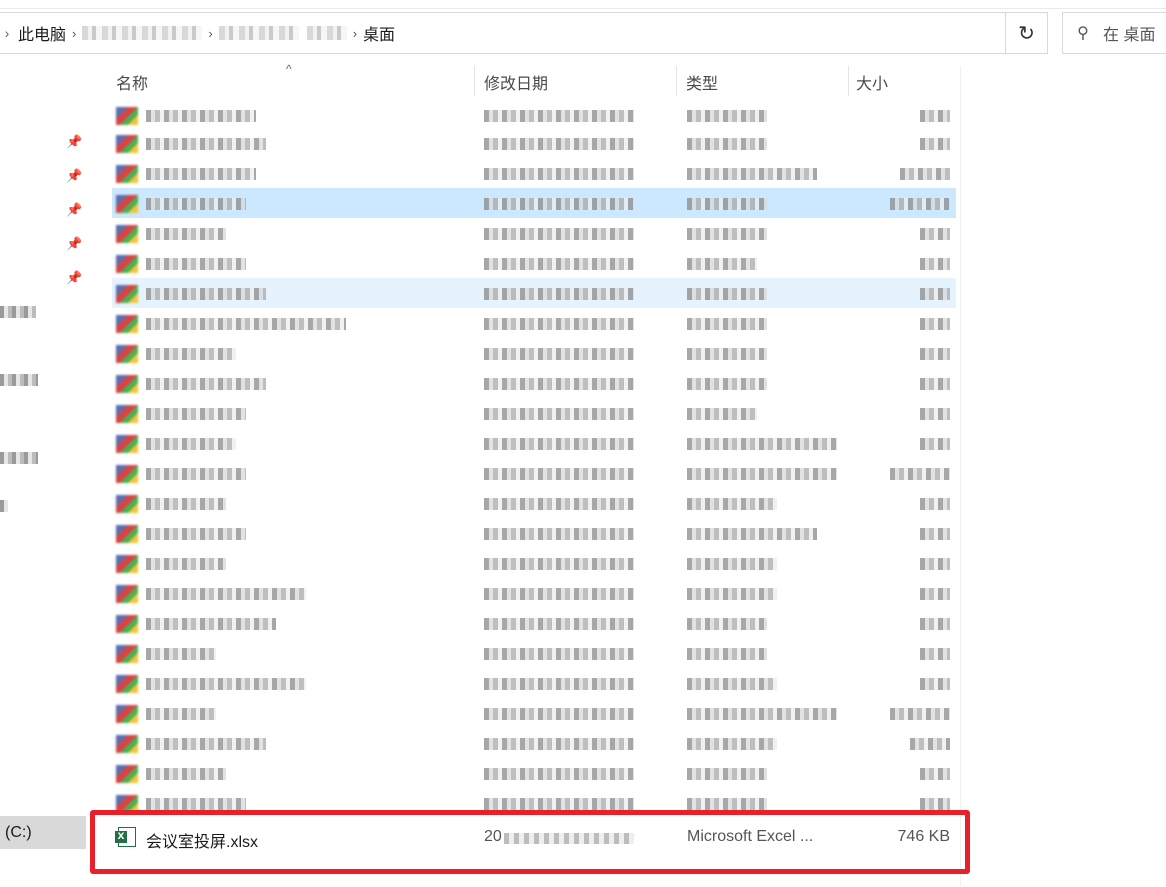 The height and width of the screenshot is (887, 1166). Describe the element at coordinates (202, 842) in the screenshot. I see `file-name: 会议室投屏.xlsx` at that location.